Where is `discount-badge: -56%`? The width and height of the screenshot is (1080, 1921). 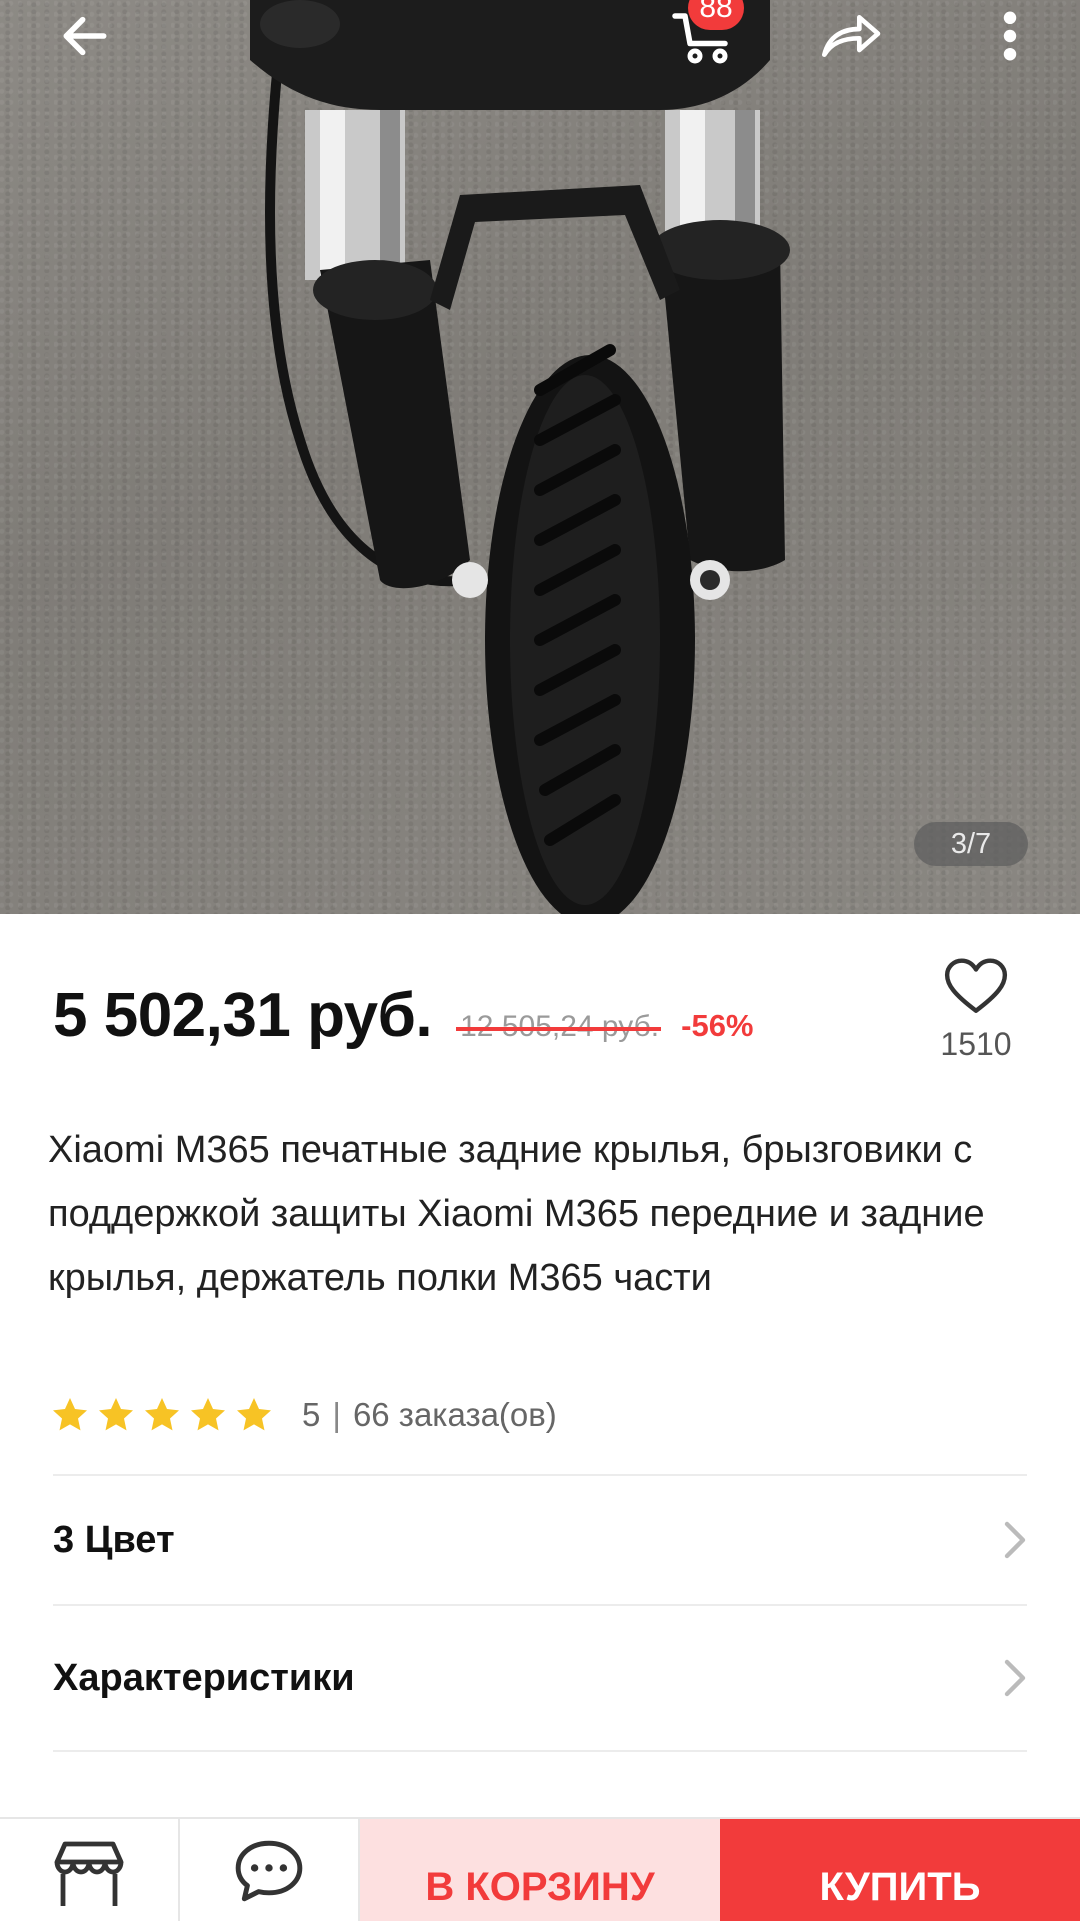
discount-badge: -56% is located at coordinates (717, 1025).